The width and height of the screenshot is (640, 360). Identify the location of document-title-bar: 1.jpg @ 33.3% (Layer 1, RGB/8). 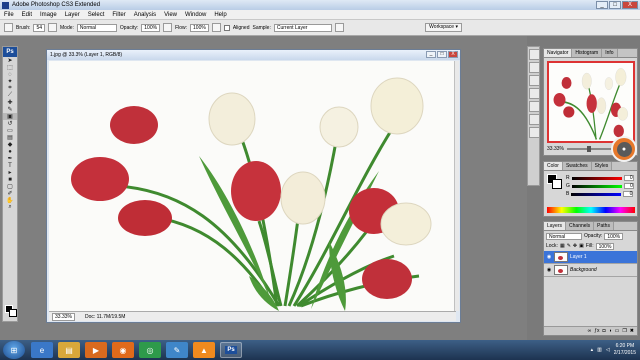
(253, 55).